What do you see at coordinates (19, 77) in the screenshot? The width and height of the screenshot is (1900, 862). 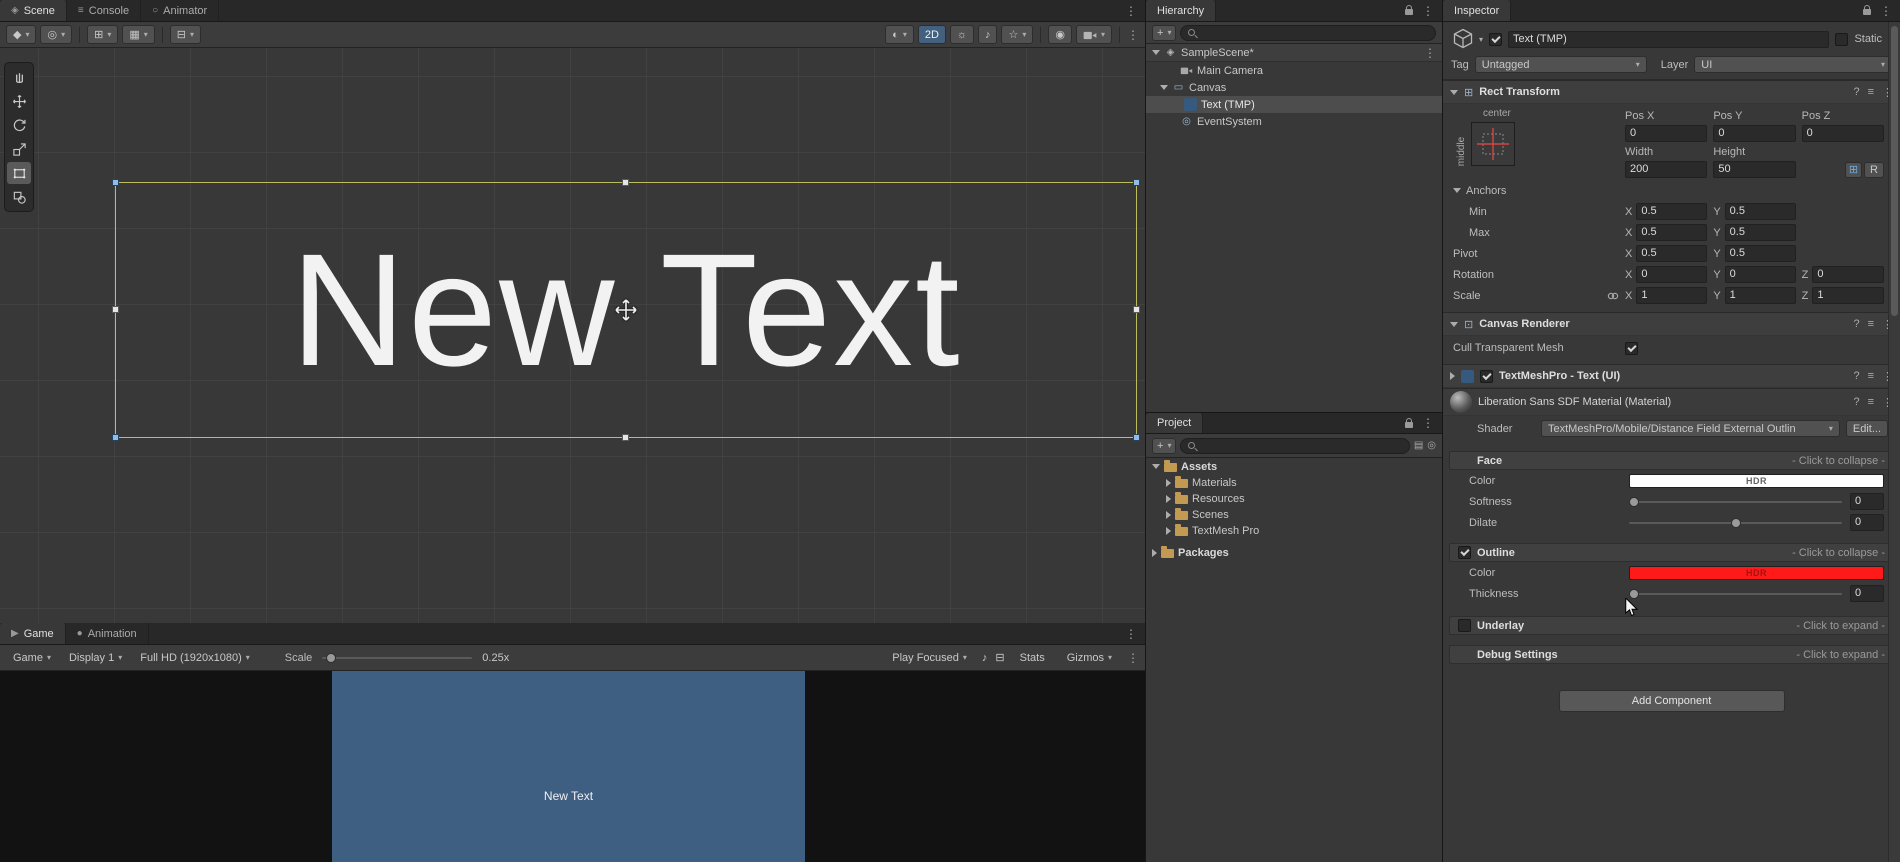 I see `view-tool-button` at bounding box center [19, 77].